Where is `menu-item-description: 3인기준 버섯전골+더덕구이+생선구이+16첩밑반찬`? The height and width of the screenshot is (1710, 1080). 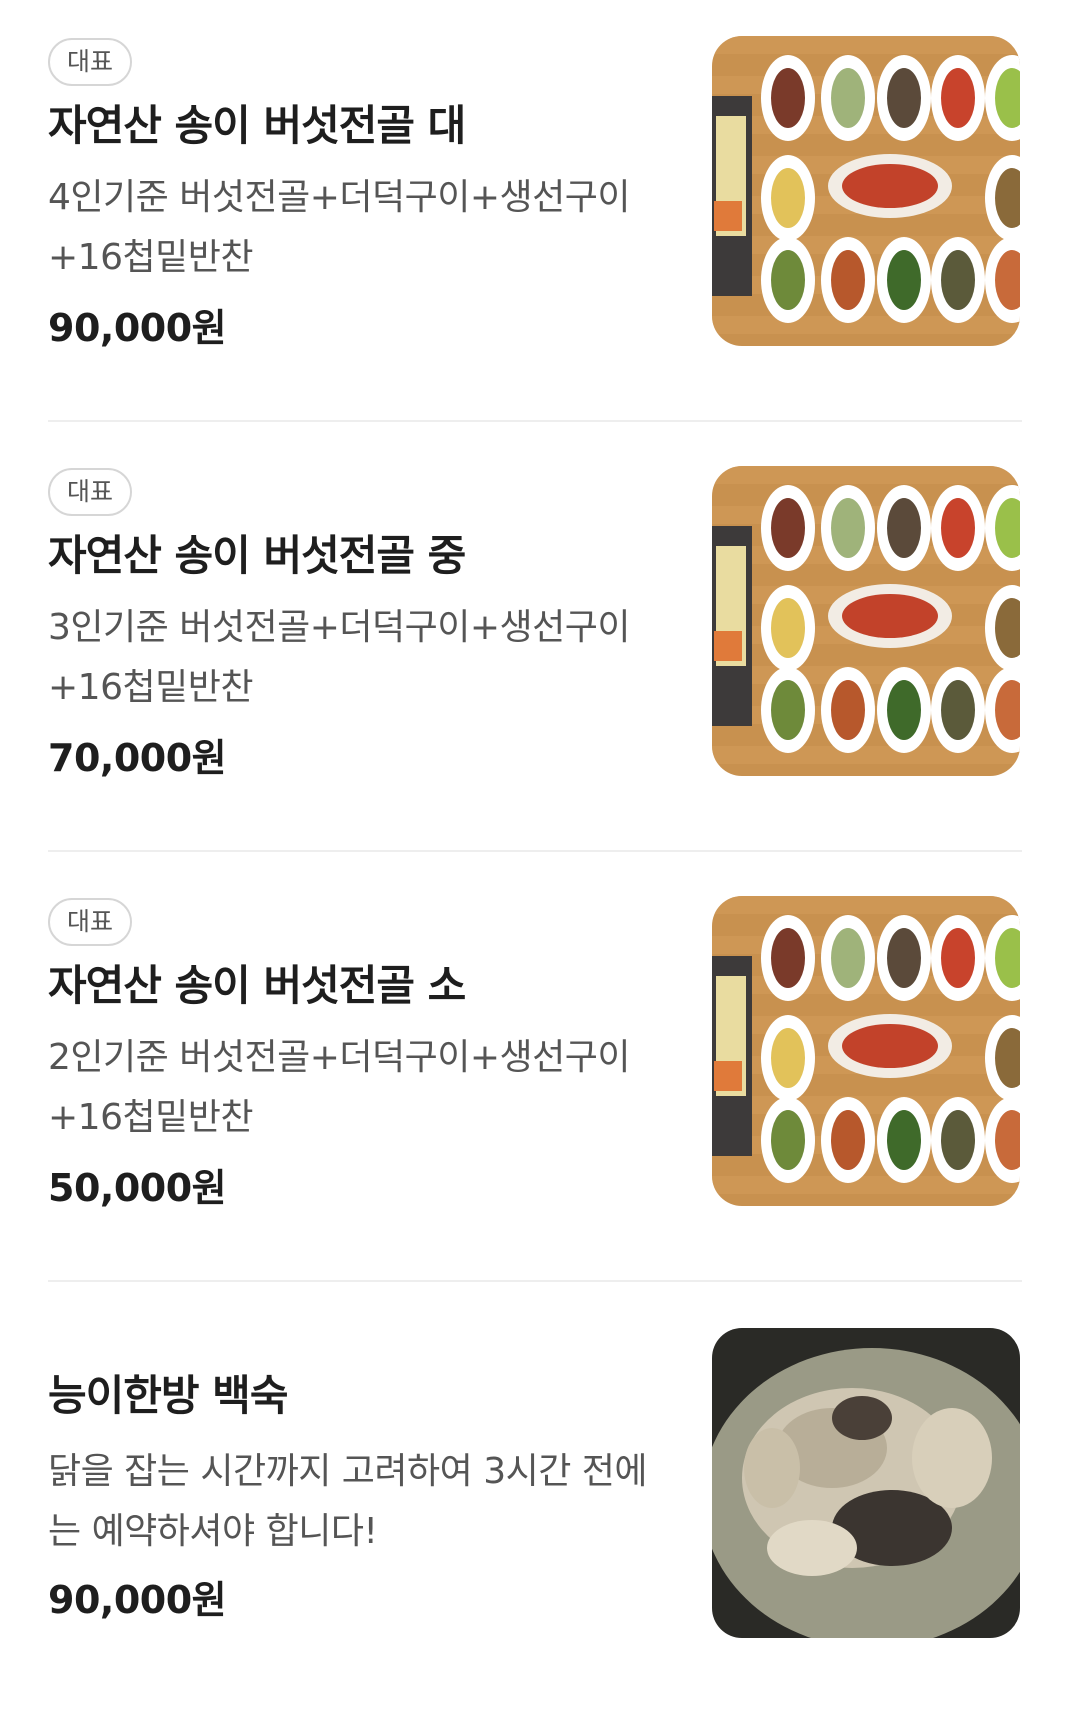 menu-item-description: 3인기준 버섯전골+더덕구이+생선구이+16첩밑반찬 is located at coordinates (339, 657).